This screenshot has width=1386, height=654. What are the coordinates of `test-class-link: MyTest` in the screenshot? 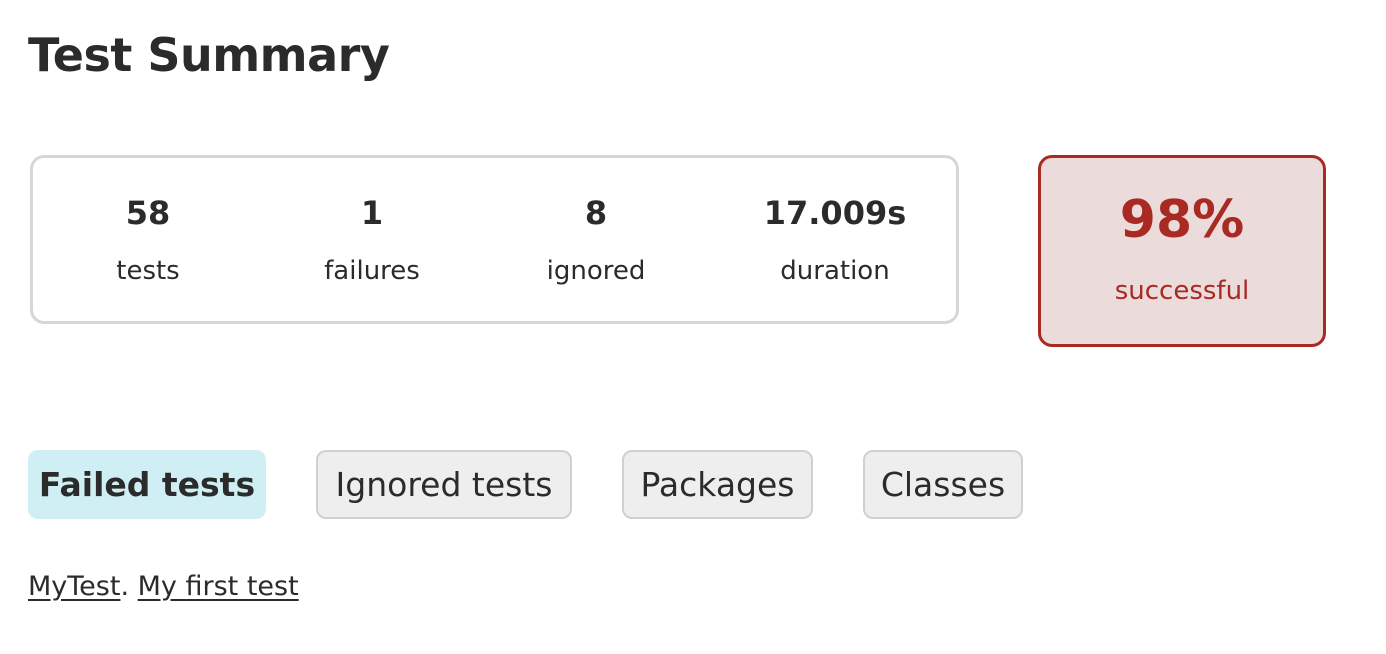 It's located at (74, 586).